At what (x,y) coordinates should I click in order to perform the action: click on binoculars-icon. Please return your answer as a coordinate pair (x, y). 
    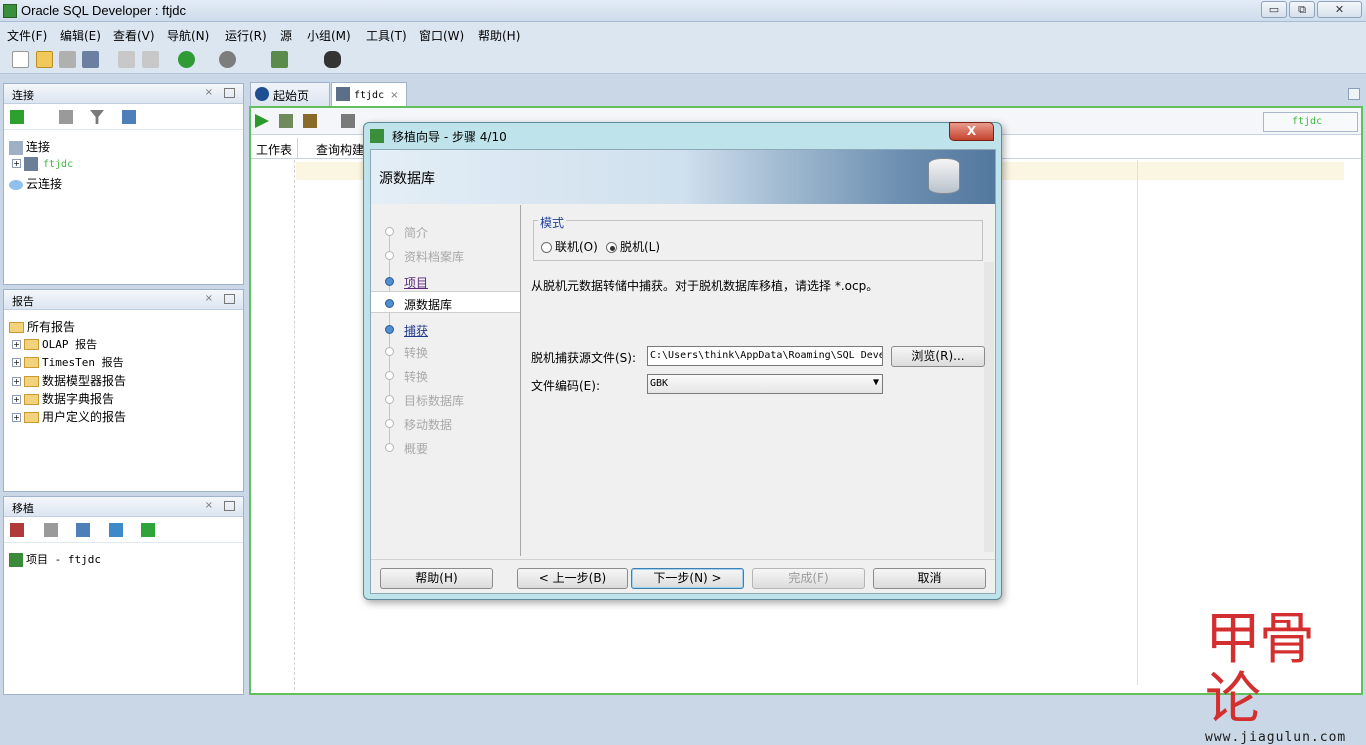
    Looking at the image, I should click on (332, 59).